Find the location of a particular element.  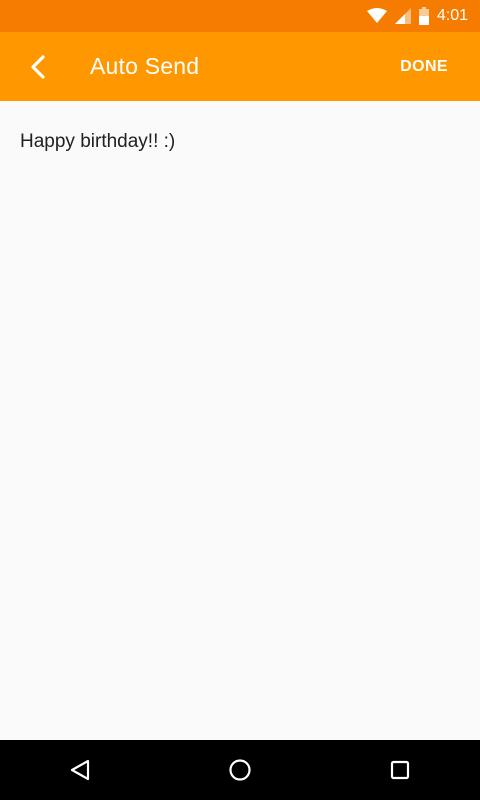

page-title: Auto Send is located at coordinates (145, 66).